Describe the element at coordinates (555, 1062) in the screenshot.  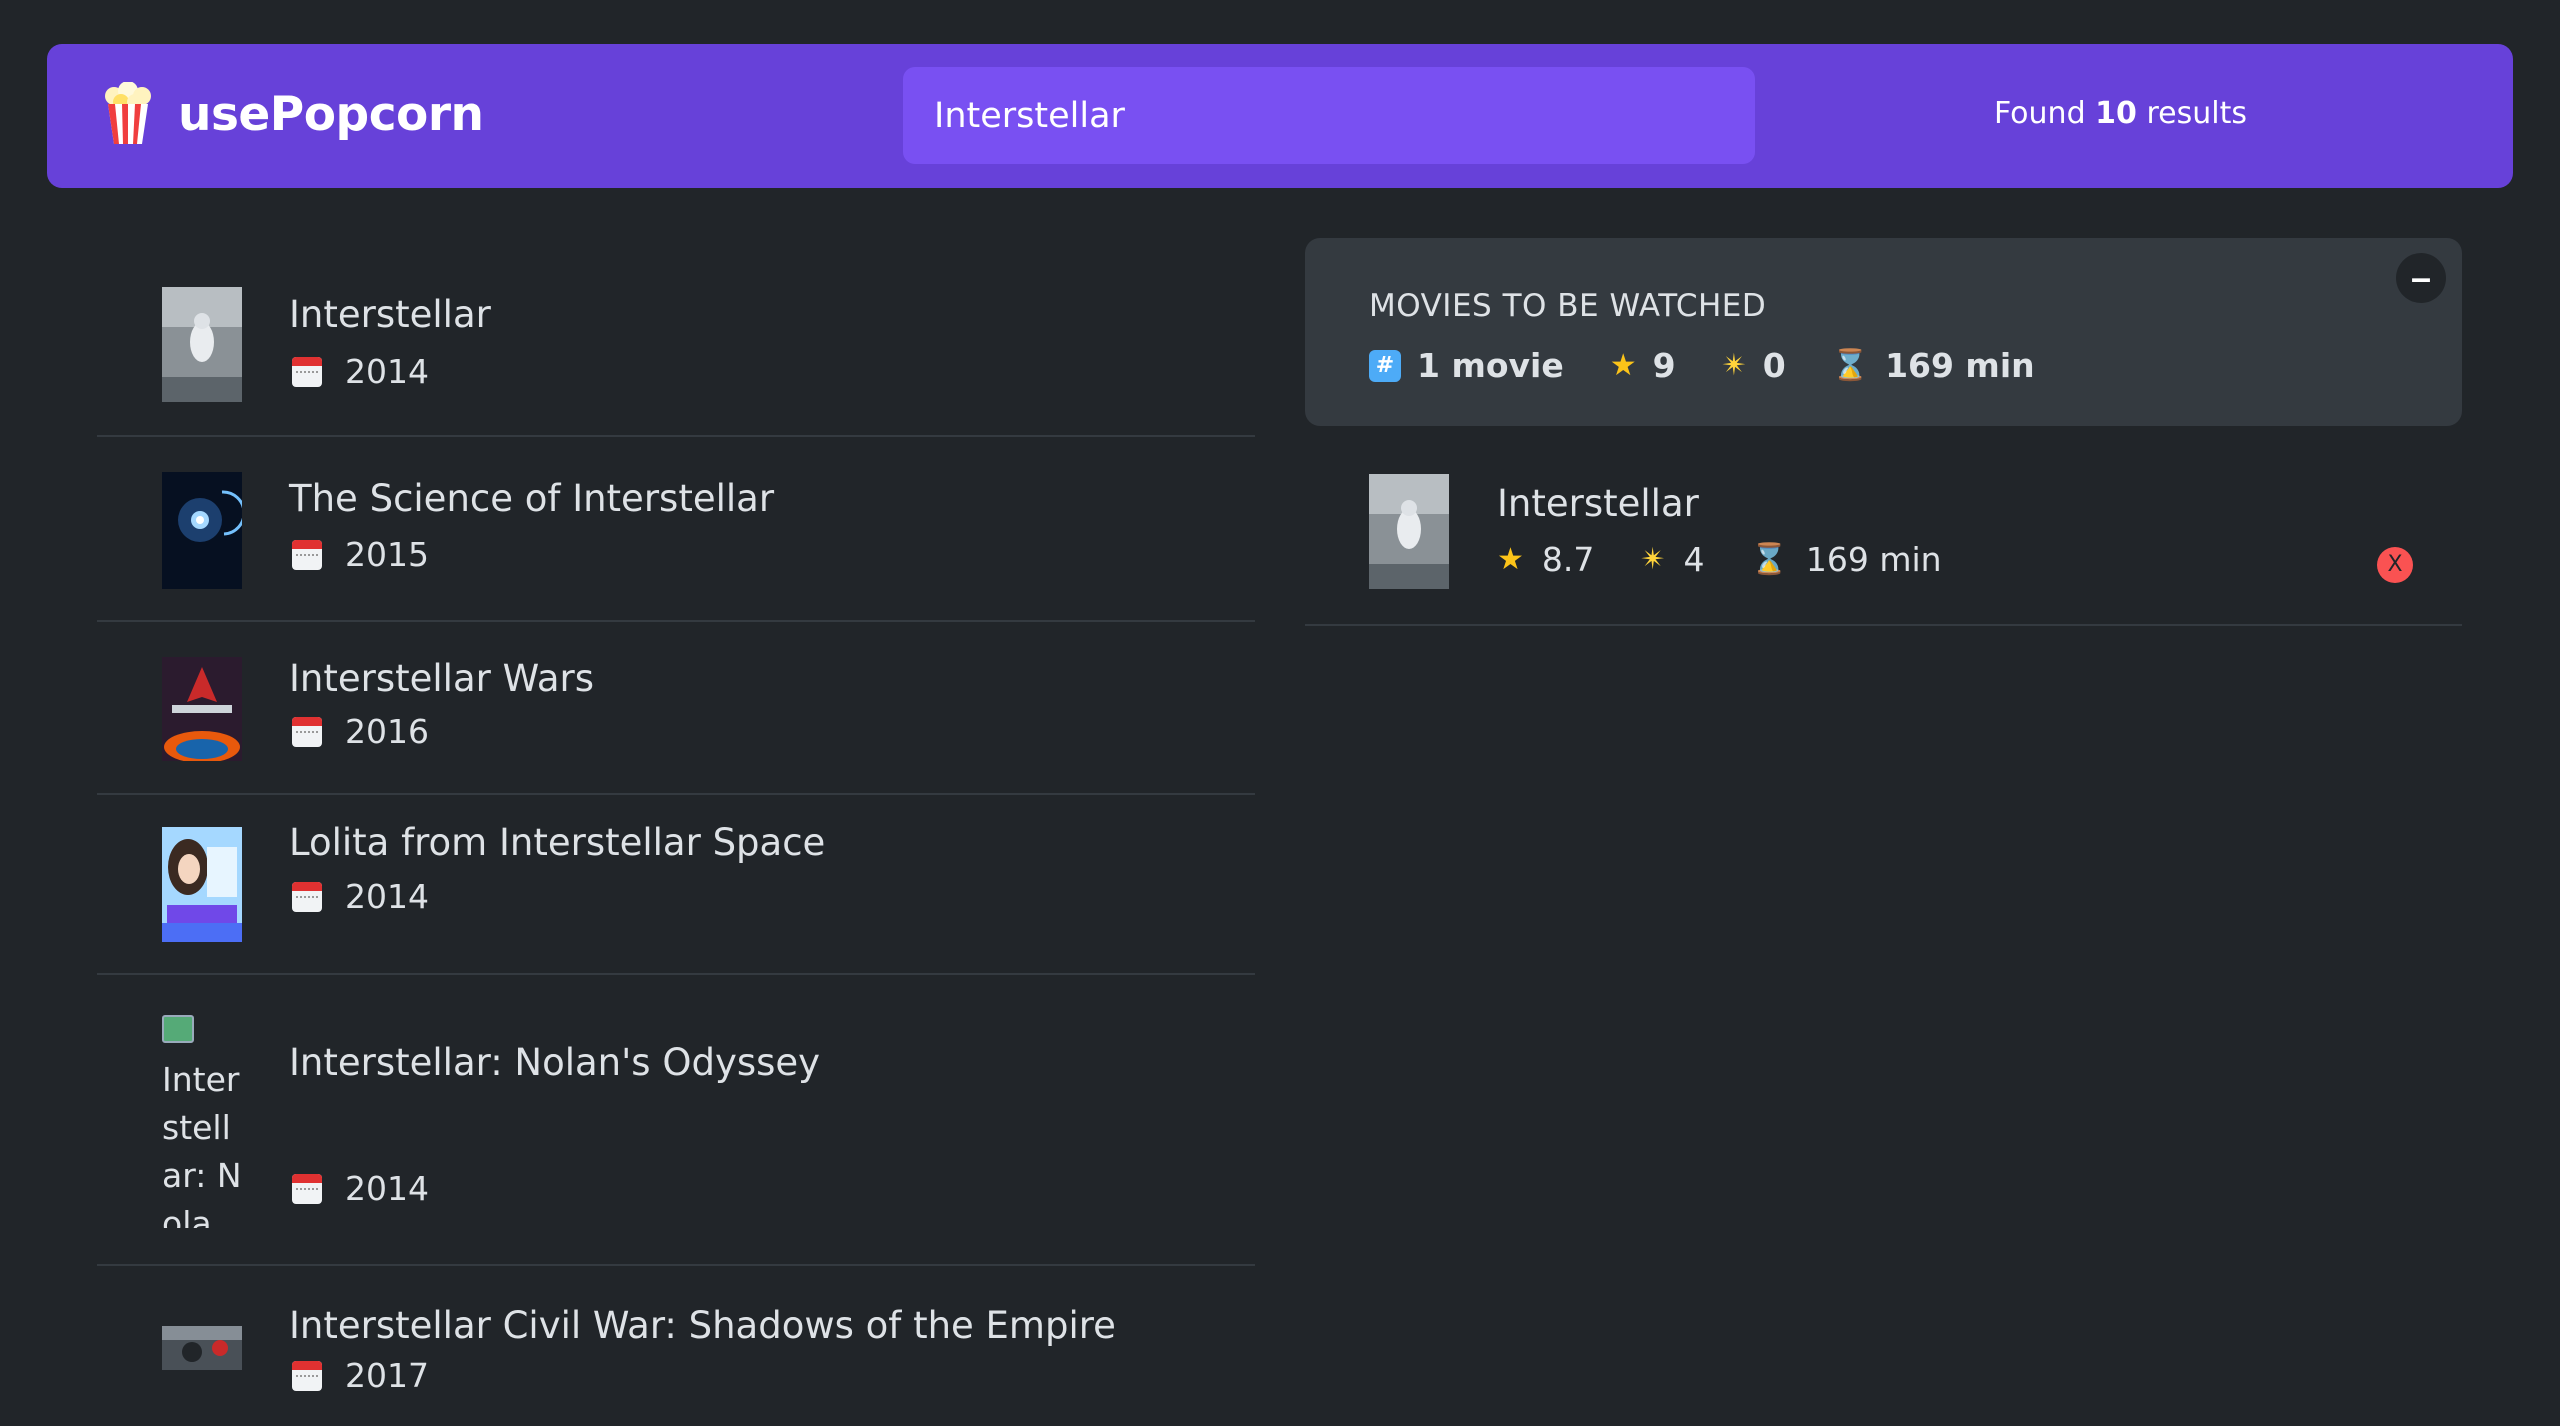
I see `movie-title: Interstellar: Nolan's Odyssey` at that location.